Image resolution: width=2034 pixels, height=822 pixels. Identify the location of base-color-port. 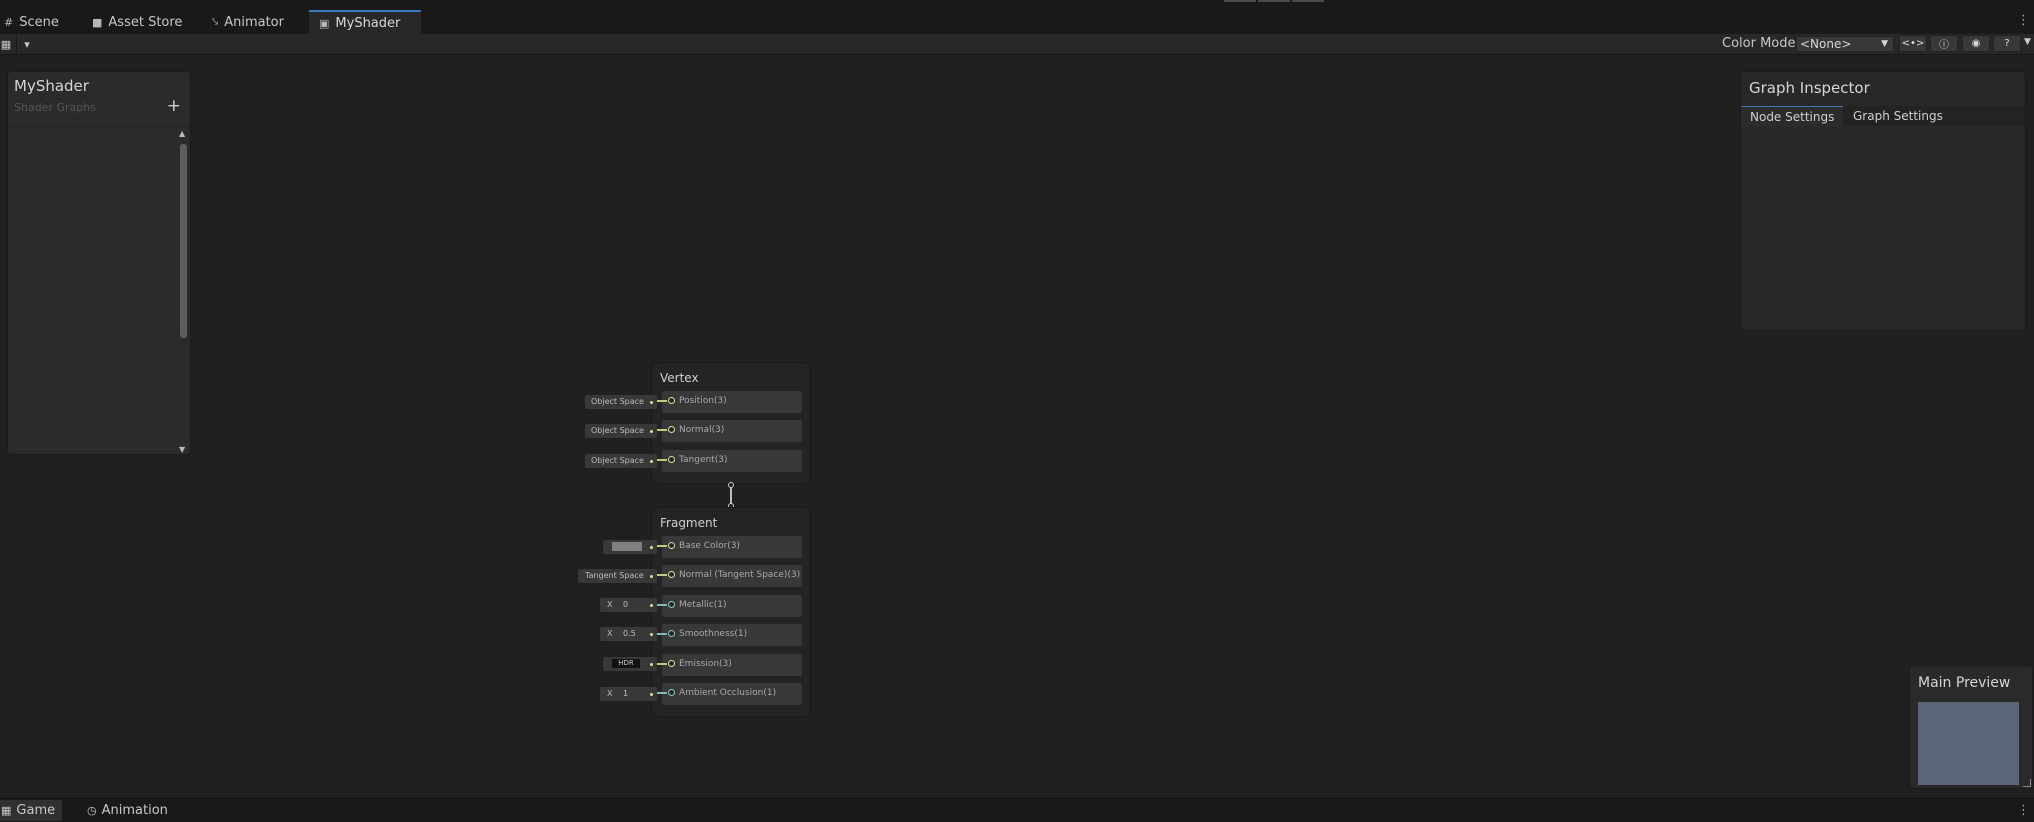
(671, 545).